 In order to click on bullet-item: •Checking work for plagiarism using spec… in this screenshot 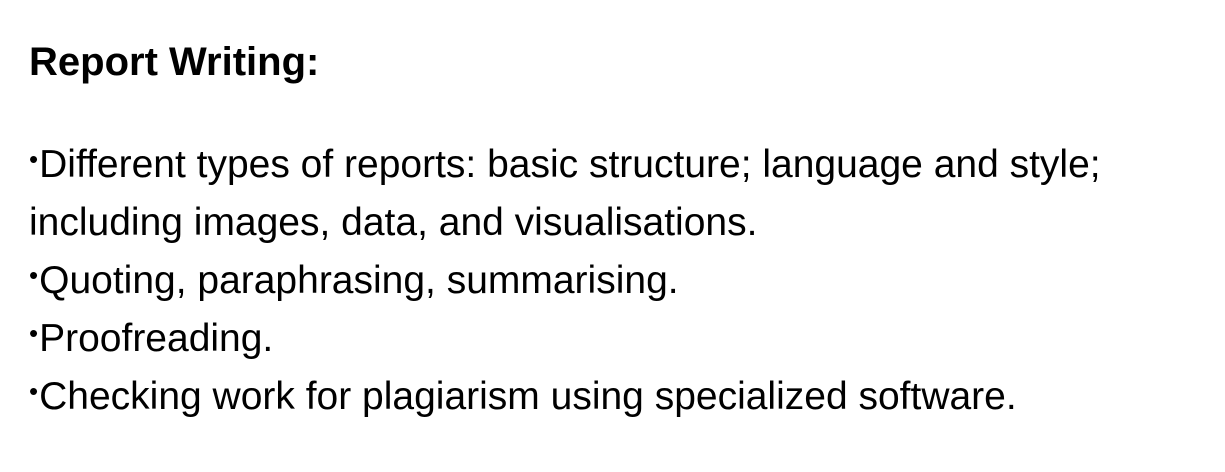, I will do `click(614, 397)`.